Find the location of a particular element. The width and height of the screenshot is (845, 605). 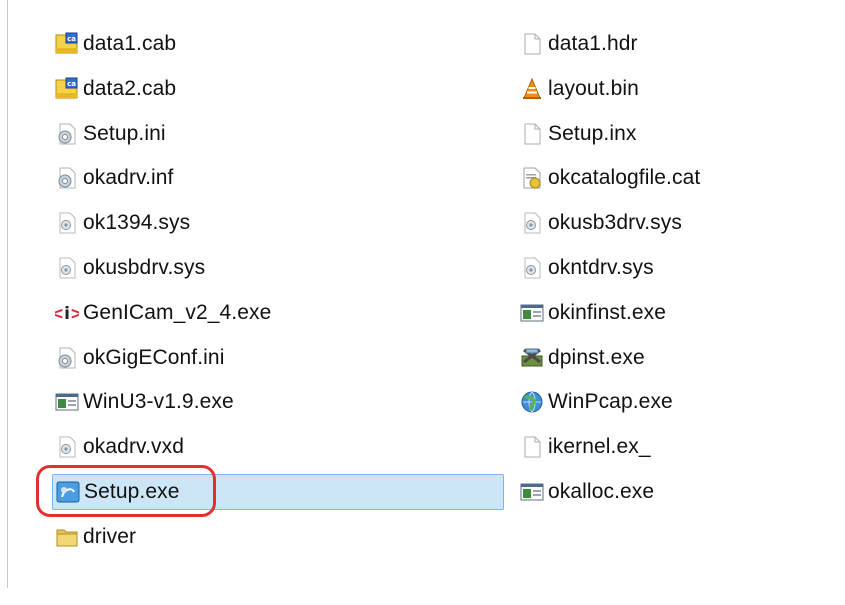

file-item: dpinst.exe is located at coordinates (582, 358).